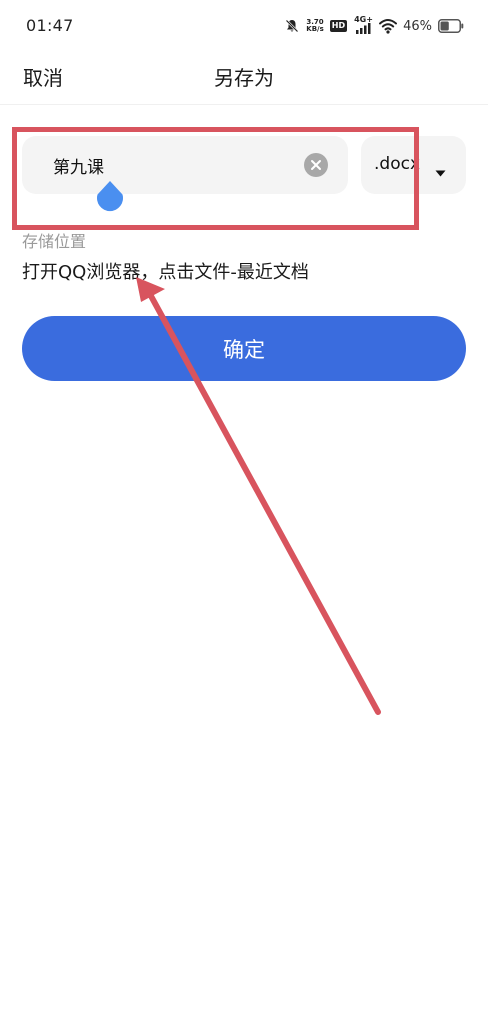 This screenshot has height=1020, width=488. What do you see at coordinates (165, 271) in the screenshot?
I see `storage-location-value: 打开QQ浏览器，点击文件-最近文档` at bounding box center [165, 271].